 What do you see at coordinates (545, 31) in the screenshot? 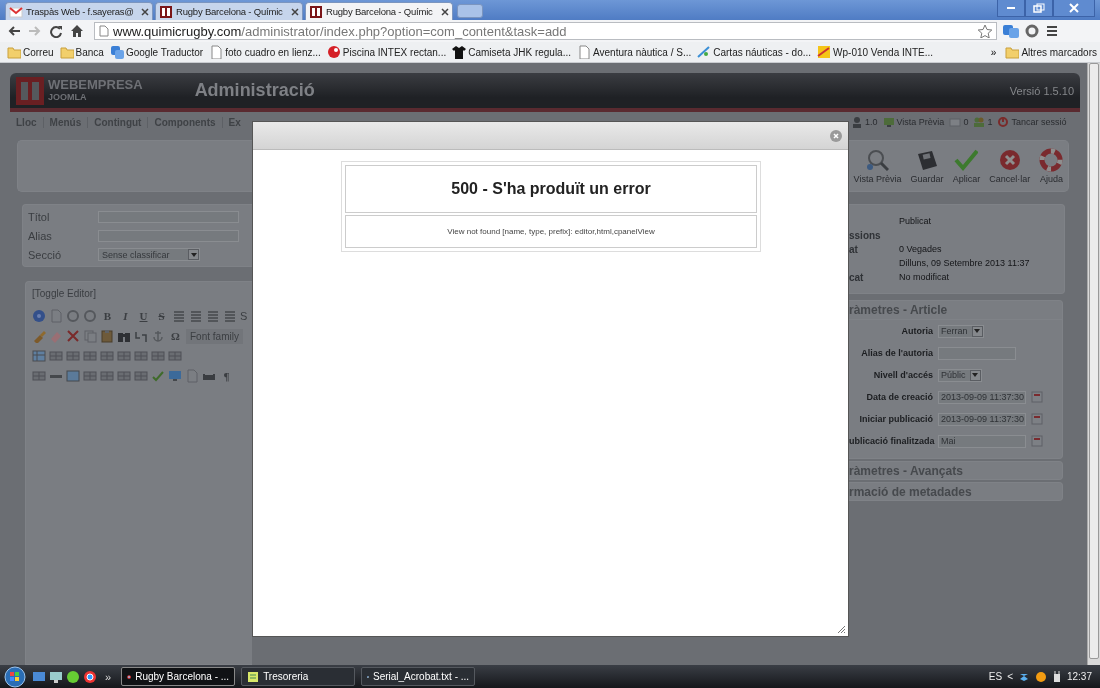
I see `address-bar: www.quimicrugby.com/administrator/index.php?option=com_content&task=add` at bounding box center [545, 31].